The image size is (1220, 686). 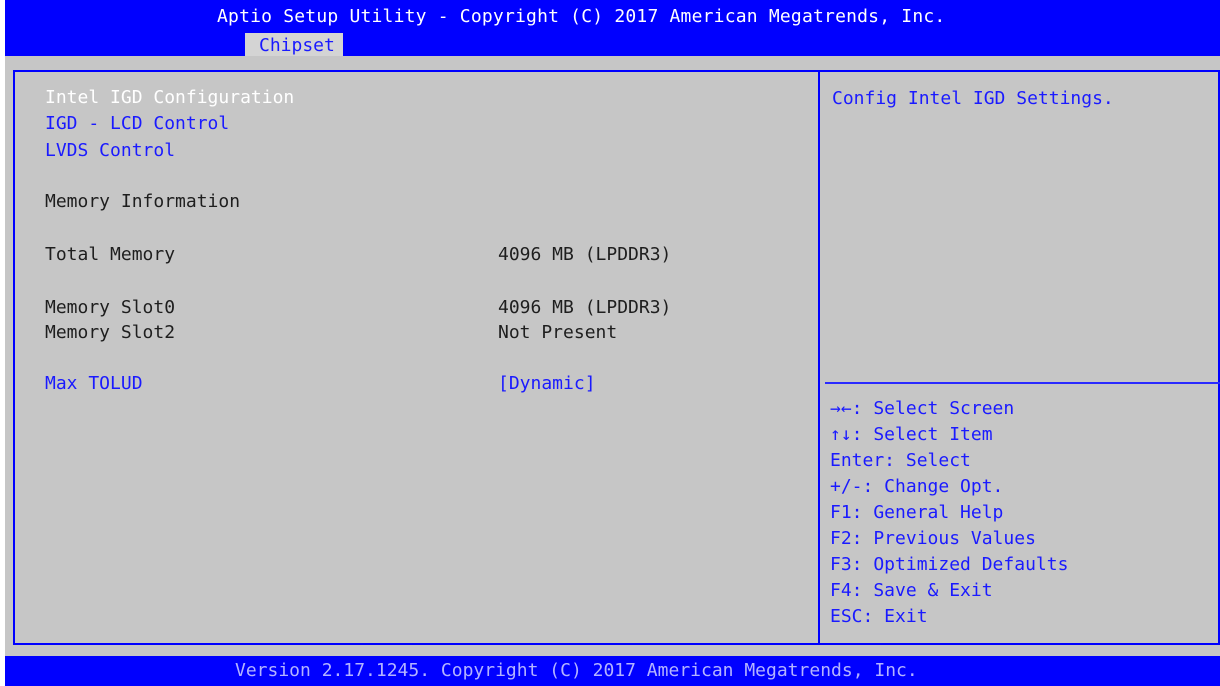 I want to click on menu-item-intel-igd-configuration: Intel IGD Configuration, so click(x=169, y=98).